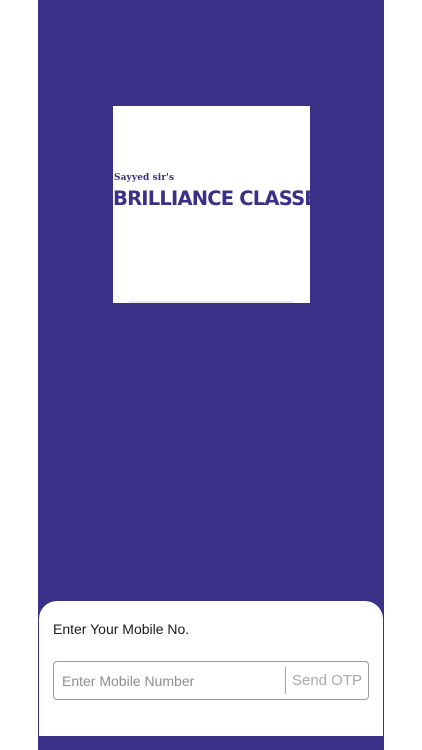 The width and height of the screenshot is (422, 750). I want to click on mobile-number-input, so click(169, 680).